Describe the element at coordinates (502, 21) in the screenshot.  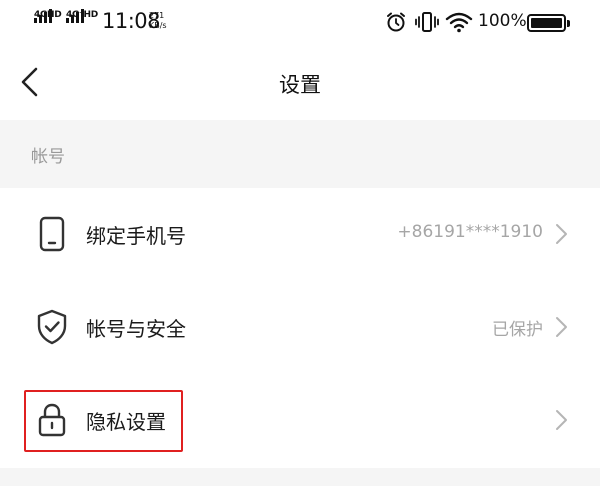
I see `battery-percent: 100%` at that location.